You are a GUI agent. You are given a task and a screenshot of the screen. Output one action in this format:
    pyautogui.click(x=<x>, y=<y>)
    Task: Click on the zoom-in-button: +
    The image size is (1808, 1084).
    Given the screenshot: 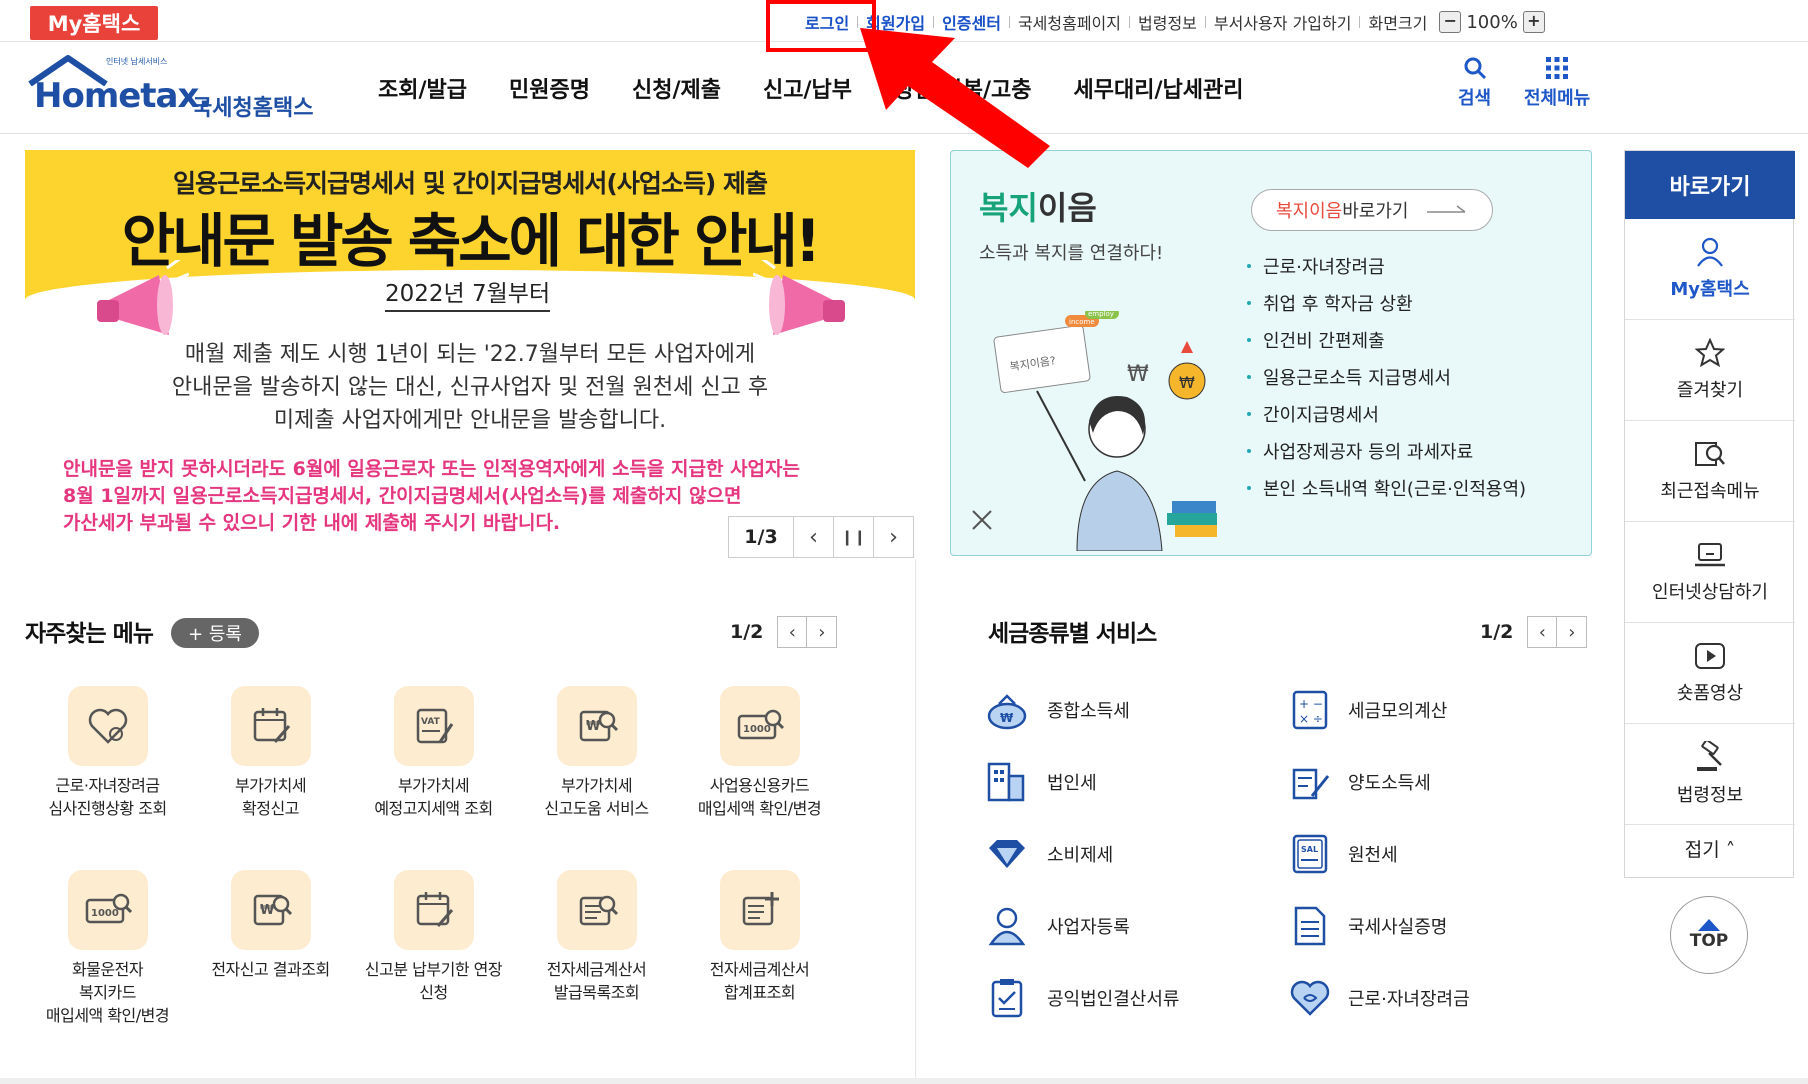 What is the action you would take?
    pyautogui.click(x=1533, y=22)
    